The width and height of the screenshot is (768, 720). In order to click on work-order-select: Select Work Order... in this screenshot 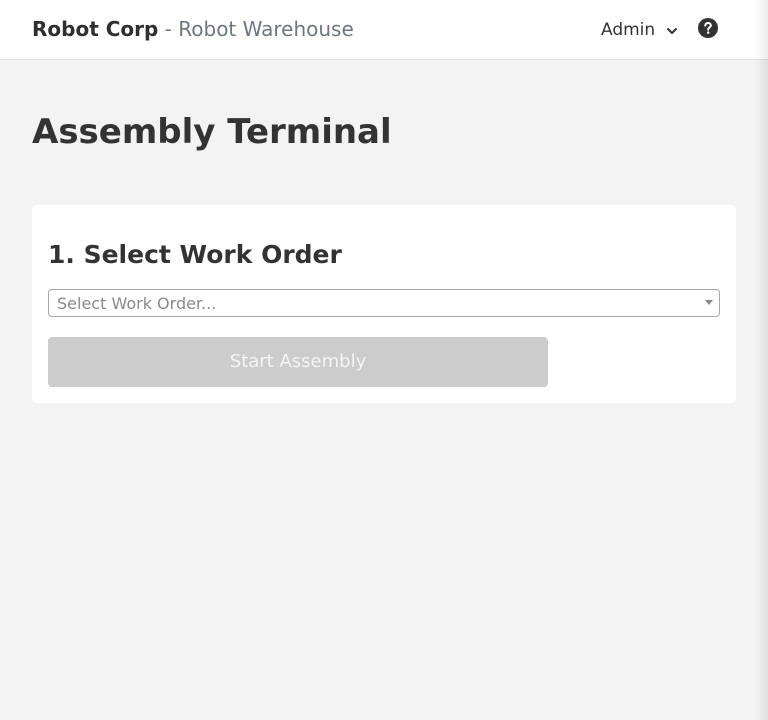, I will do `click(384, 303)`.